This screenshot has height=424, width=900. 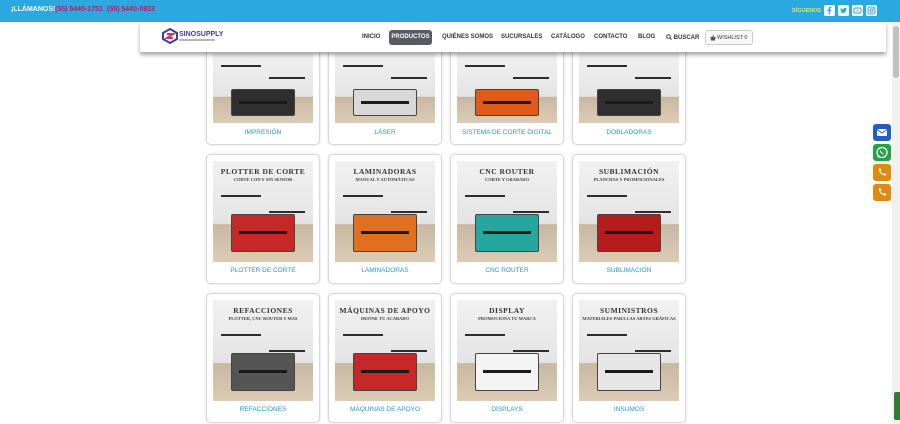 What do you see at coordinates (263, 211) in the screenshot?
I see `product-image: PLOTTER DE CORTE CORTE CON Y SIN SENSOR` at bounding box center [263, 211].